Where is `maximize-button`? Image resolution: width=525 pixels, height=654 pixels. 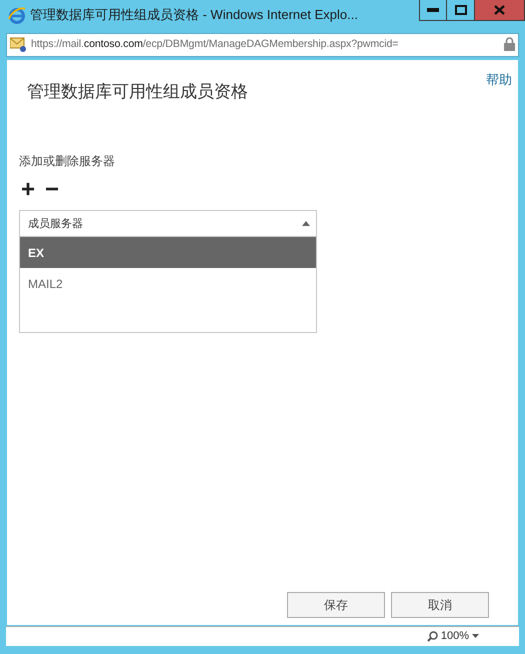
maximize-button is located at coordinates (461, 10).